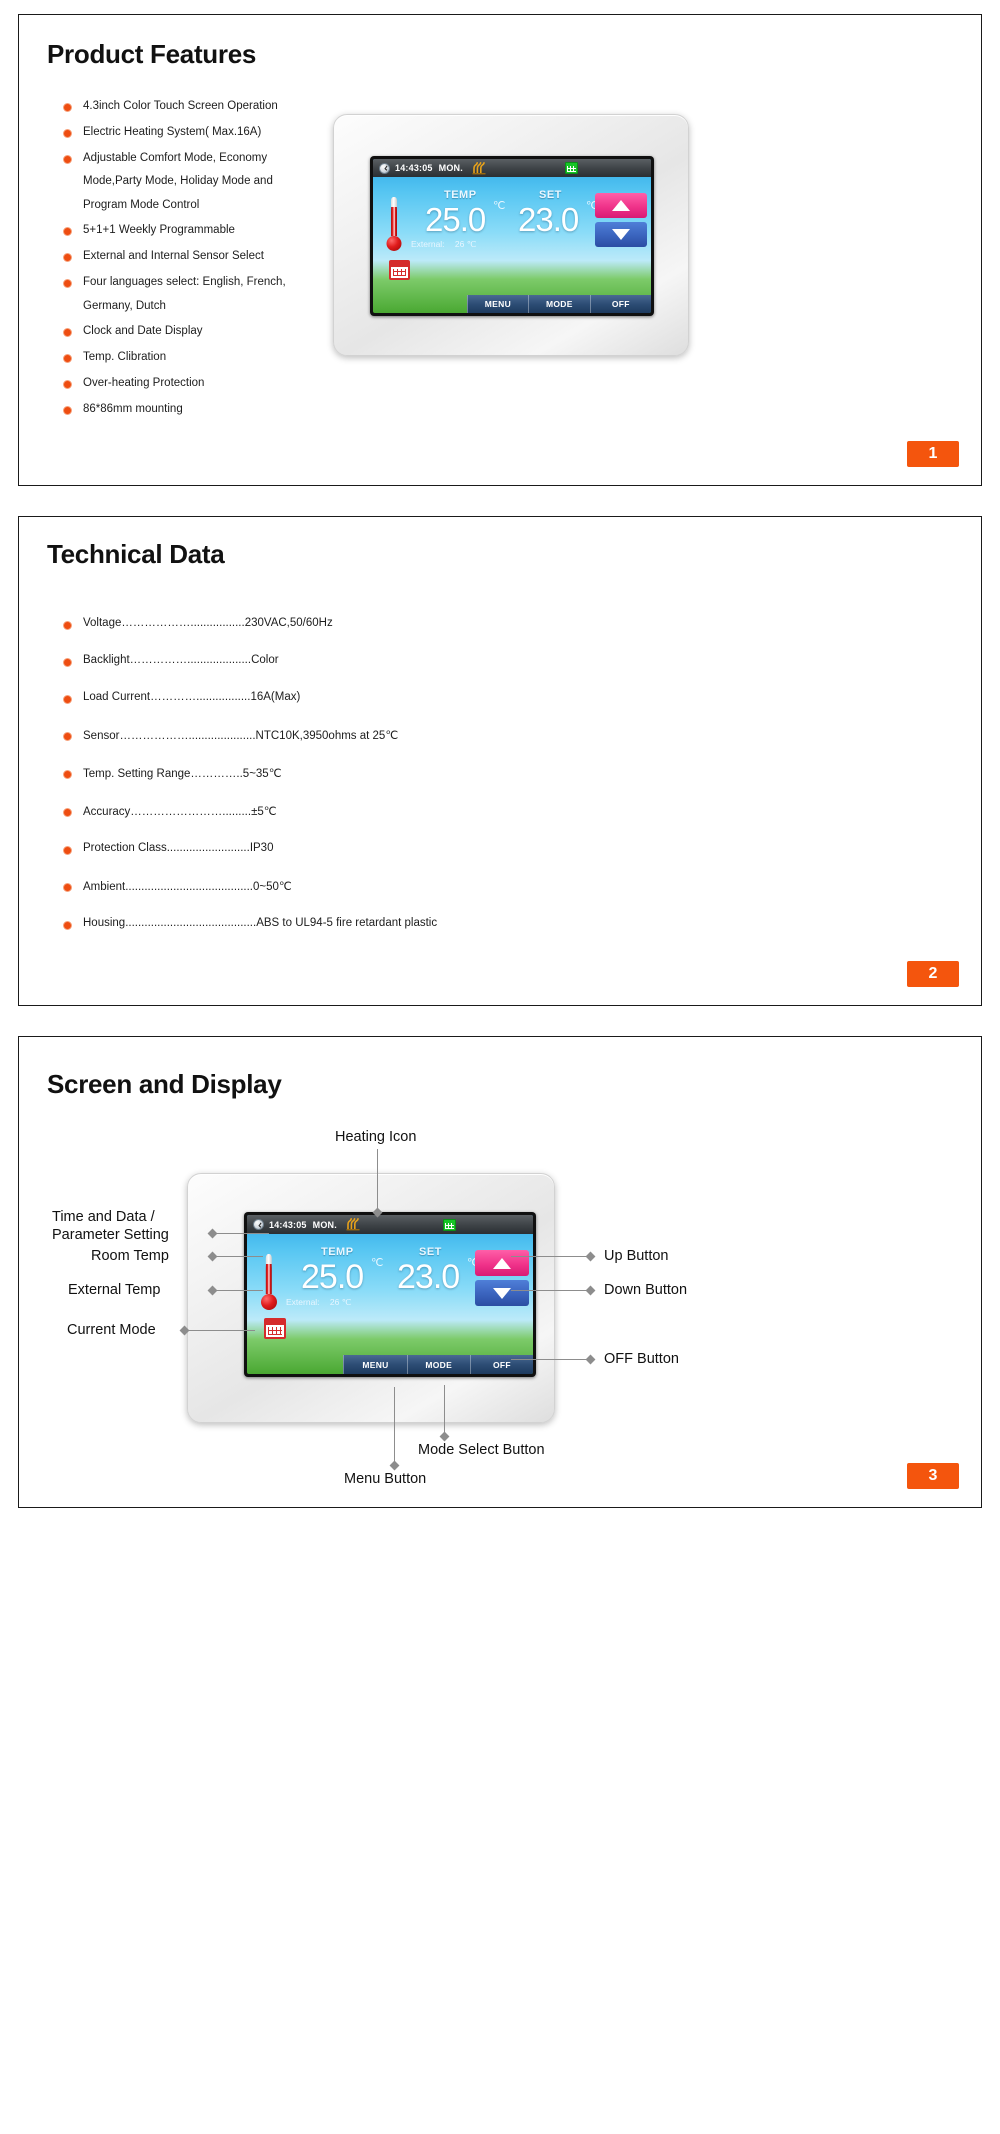 Image resolution: width=1000 pixels, height=2134 pixels. I want to click on spec-value: 230VAC,50/60Hz, so click(288, 623).